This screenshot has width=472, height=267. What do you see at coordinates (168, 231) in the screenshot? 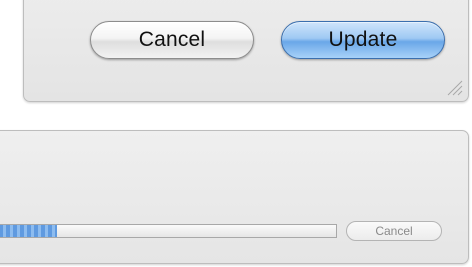
I see `progress-bar` at bounding box center [168, 231].